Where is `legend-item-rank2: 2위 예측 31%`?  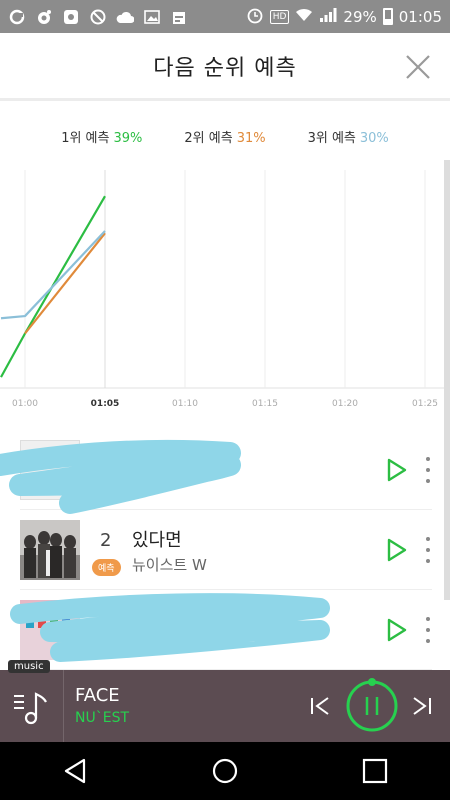
legend-item-rank2: 2위 예측 31% is located at coordinates (224, 136).